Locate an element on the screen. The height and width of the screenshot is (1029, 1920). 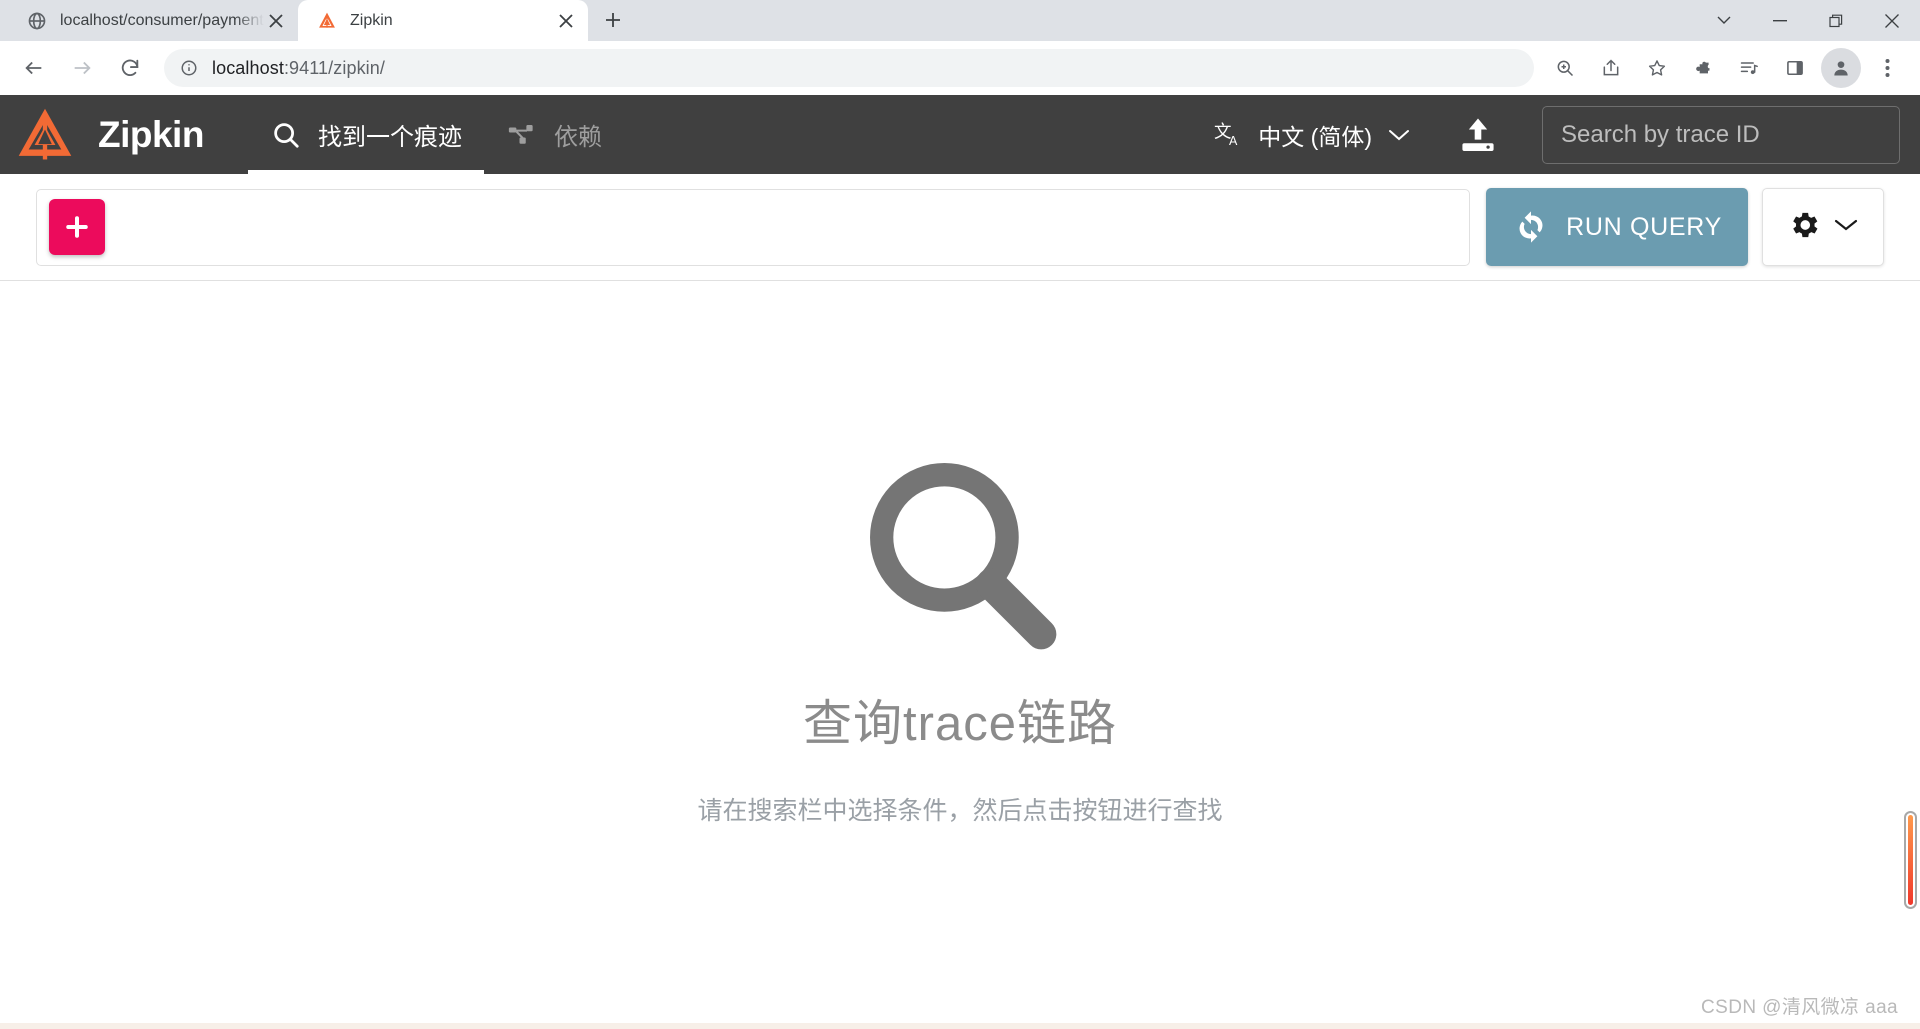
zipkin-header-right: 文 A 中文 (简体) Search by trace ID is located at coordinates (1553, 134).